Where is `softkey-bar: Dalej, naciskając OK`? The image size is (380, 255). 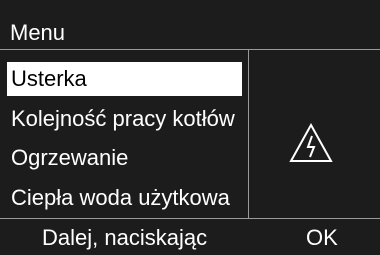
softkey-bar: Dalej, naciskając OK is located at coordinates (190, 236).